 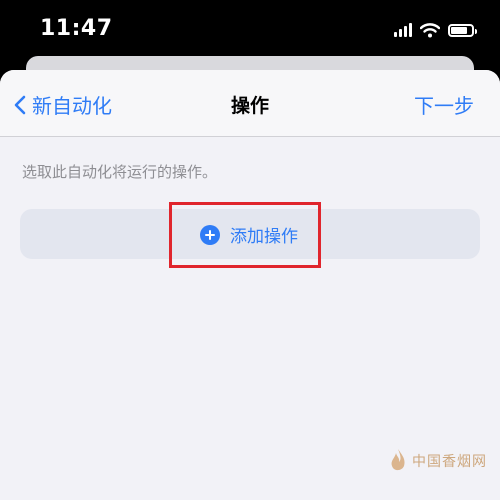 I want to click on instruction-text: 选取此自动化将运行的操作。, so click(x=120, y=172).